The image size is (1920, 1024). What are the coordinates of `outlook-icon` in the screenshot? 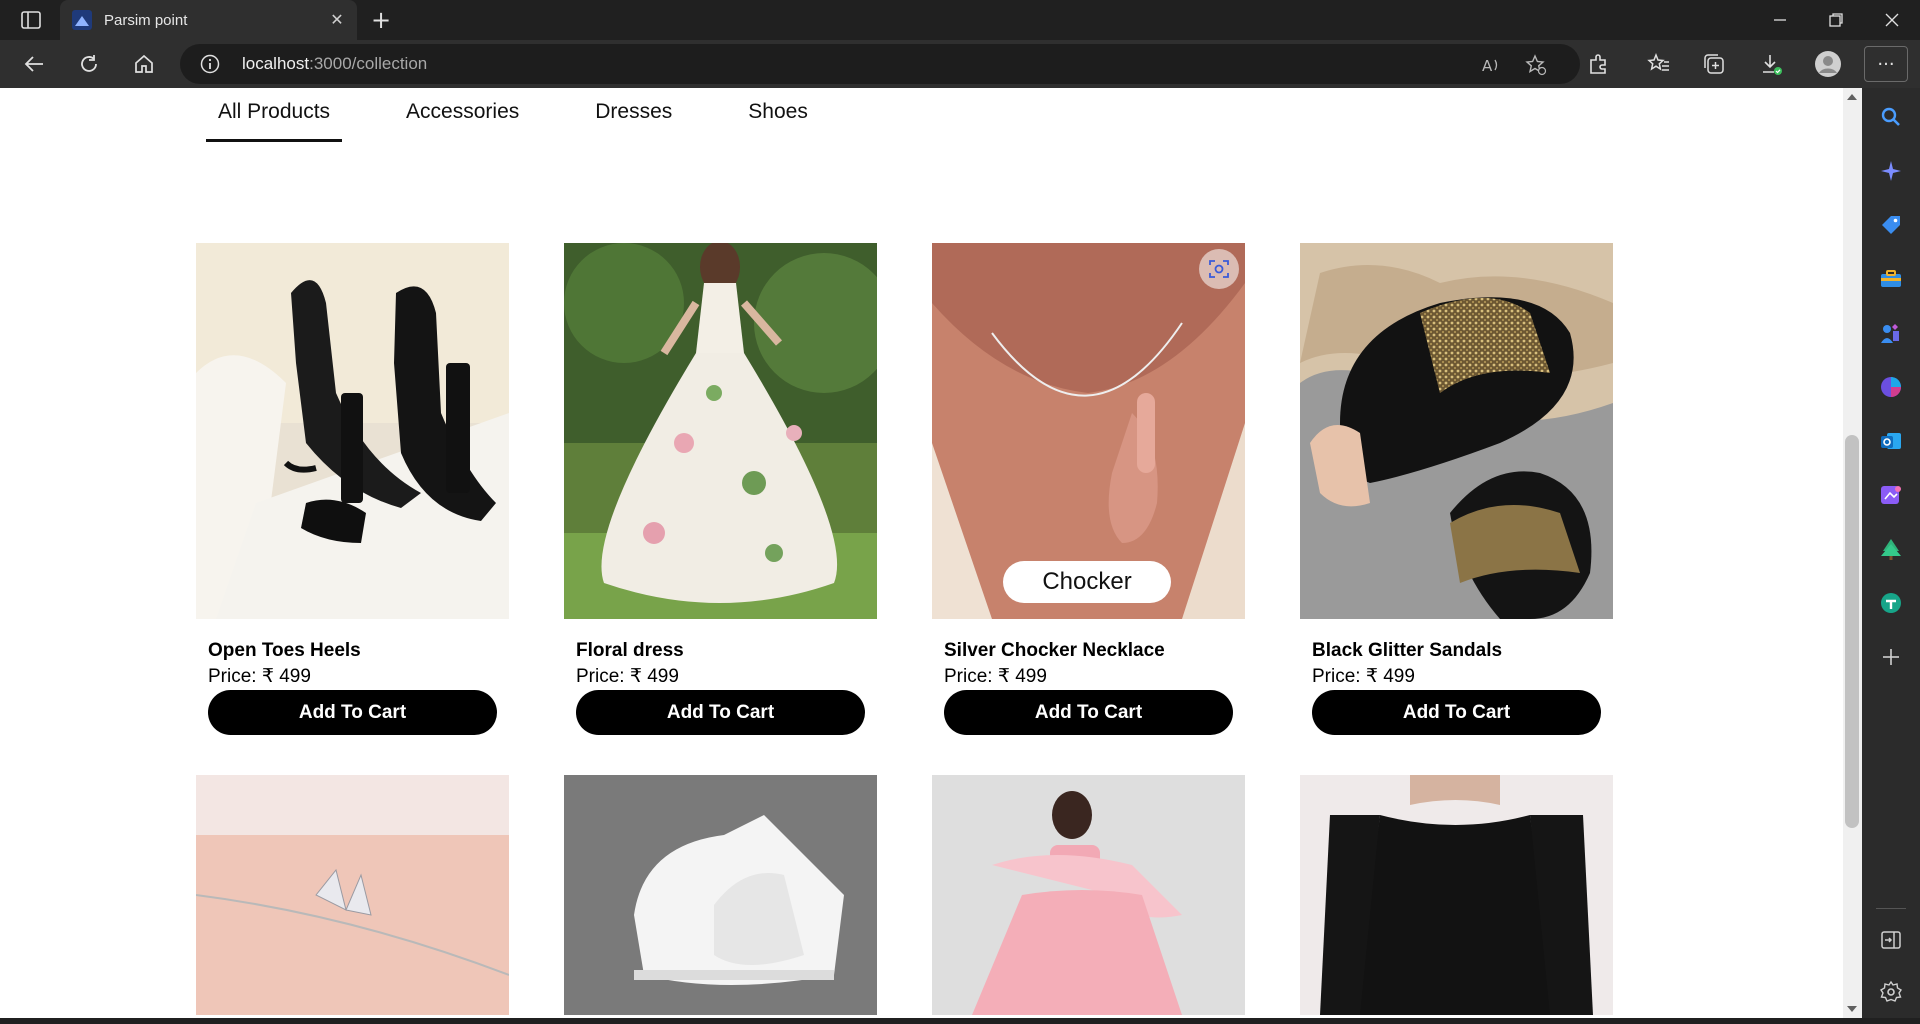 It's located at (1891, 441).